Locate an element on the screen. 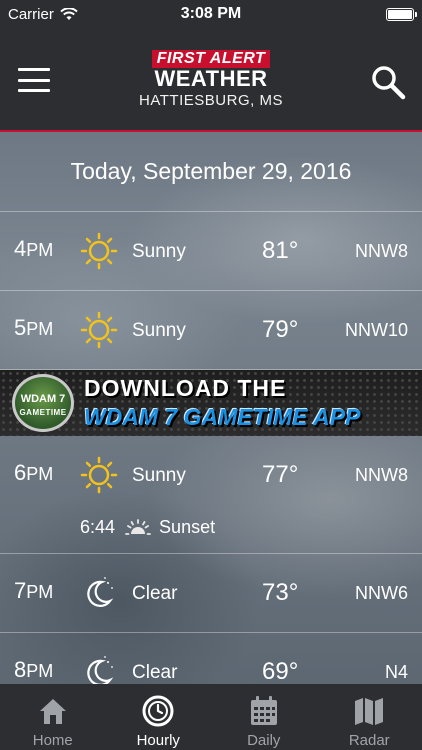 Image resolution: width=422 pixels, height=750 pixels. wifi-icon is located at coordinates (69, 13).